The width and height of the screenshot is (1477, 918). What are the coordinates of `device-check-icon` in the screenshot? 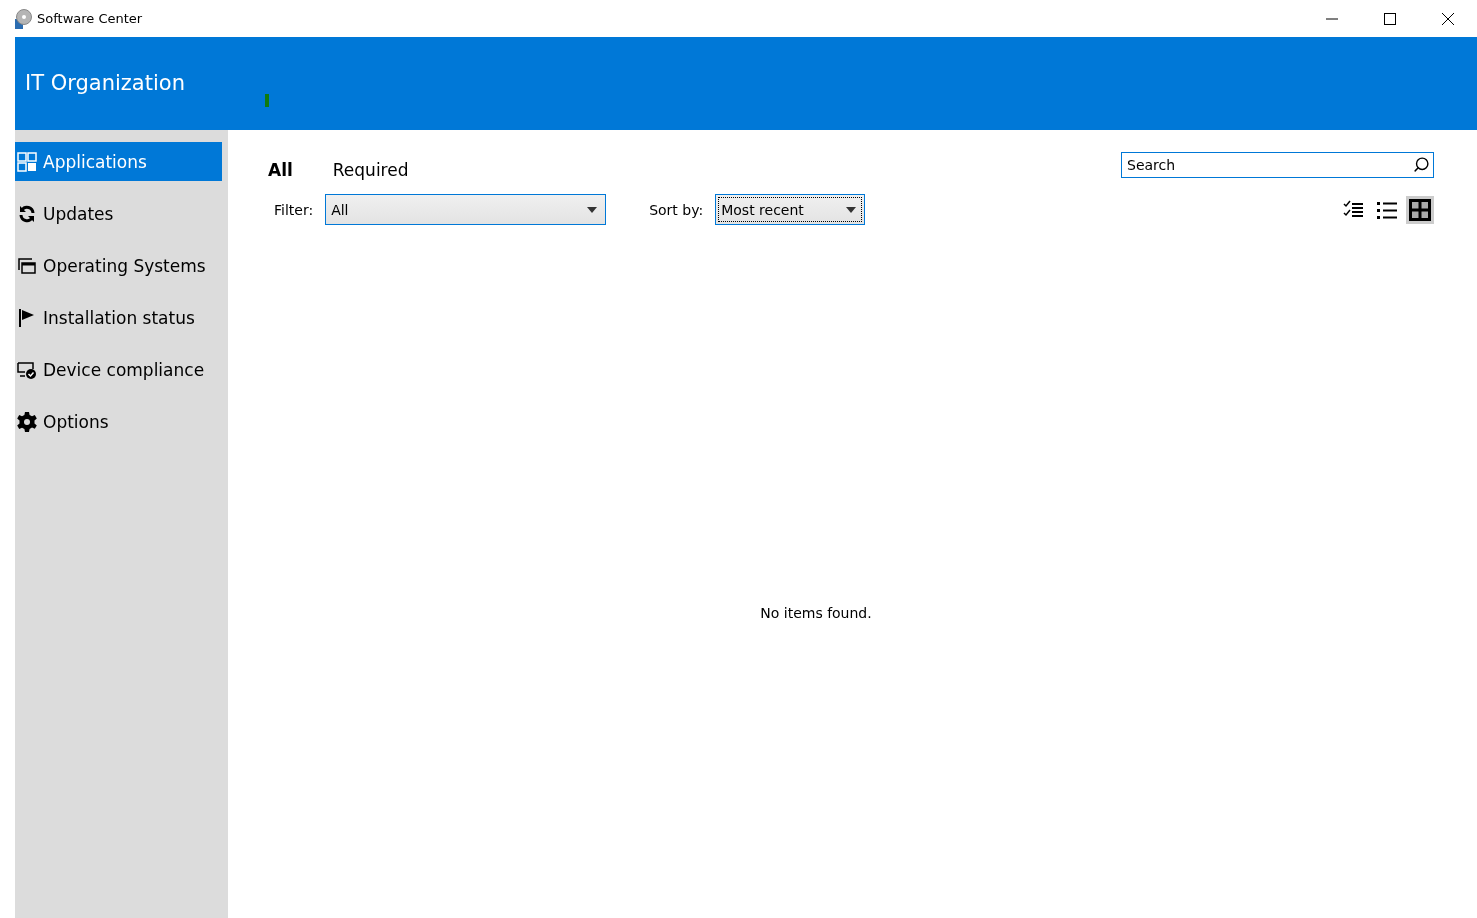 It's located at (27, 369).